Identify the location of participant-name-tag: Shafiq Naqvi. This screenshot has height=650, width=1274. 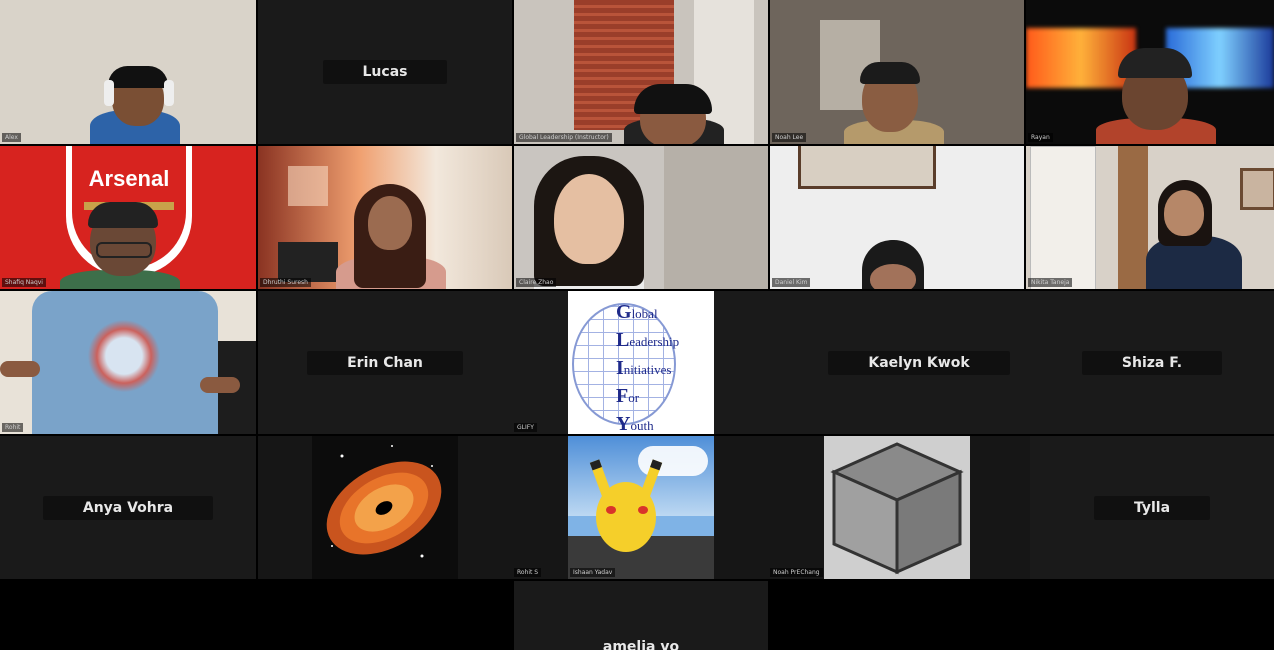
(24, 282).